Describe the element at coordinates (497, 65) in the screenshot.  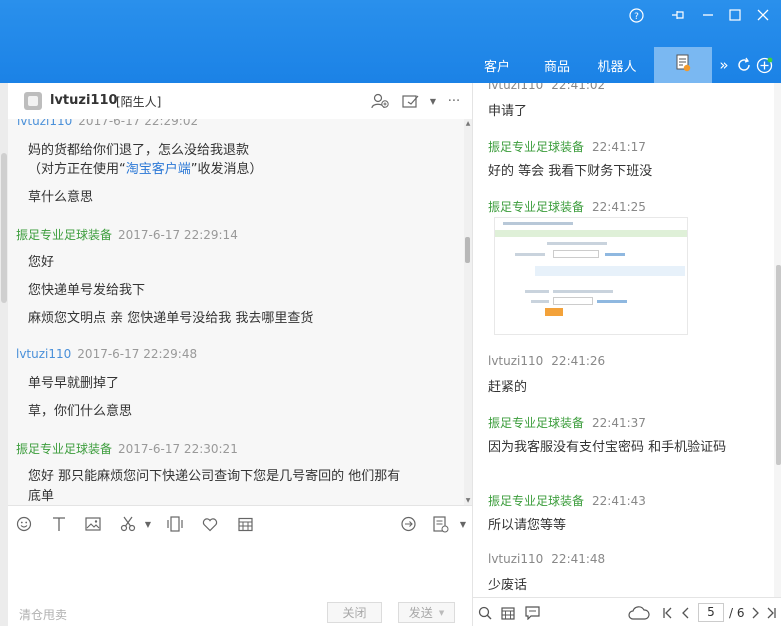
I see `tab-customer: 客户` at that location.